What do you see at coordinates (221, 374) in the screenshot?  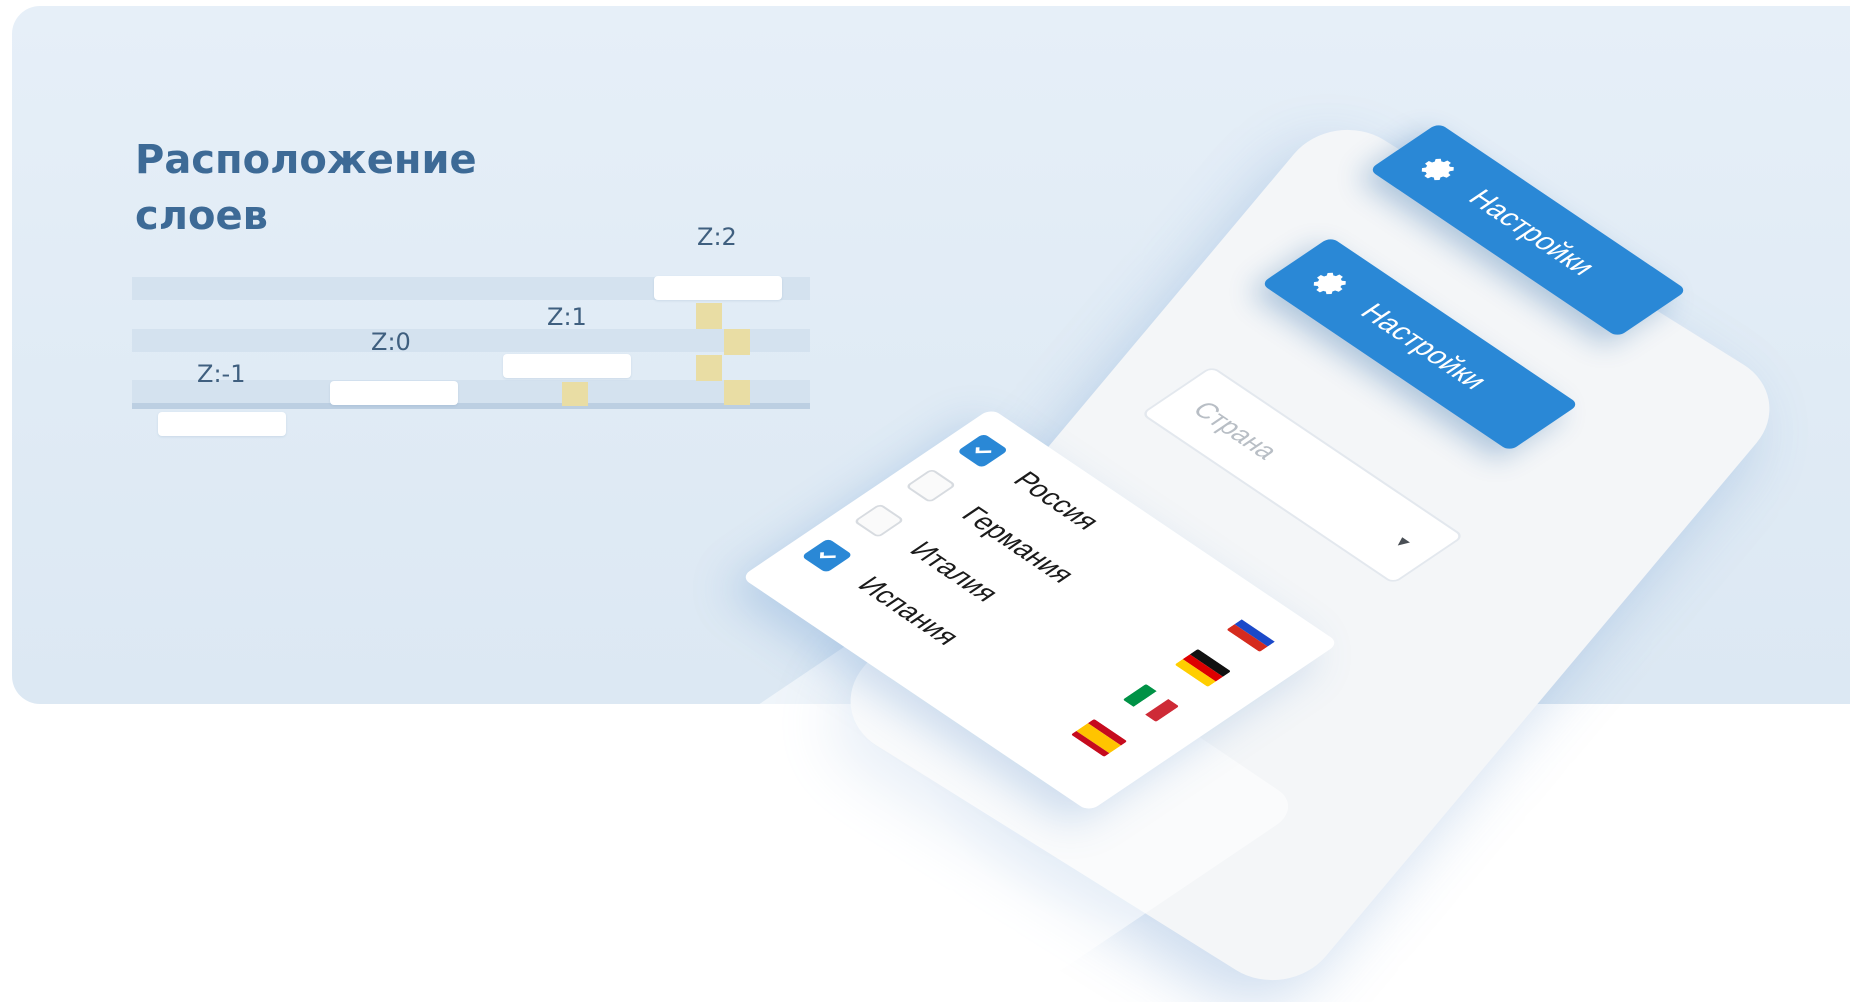 I see `z-label: Z:-1` at bounding box center [221, 374].